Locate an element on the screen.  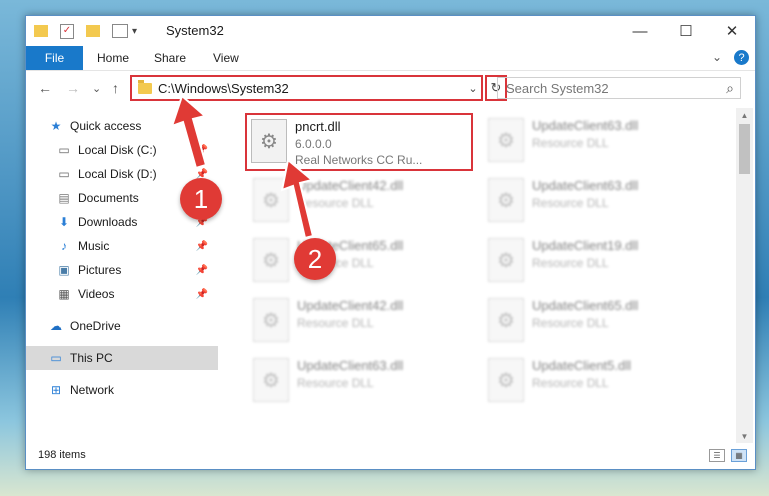
step-1-badge: 1 is located at coordinates (201, 199).